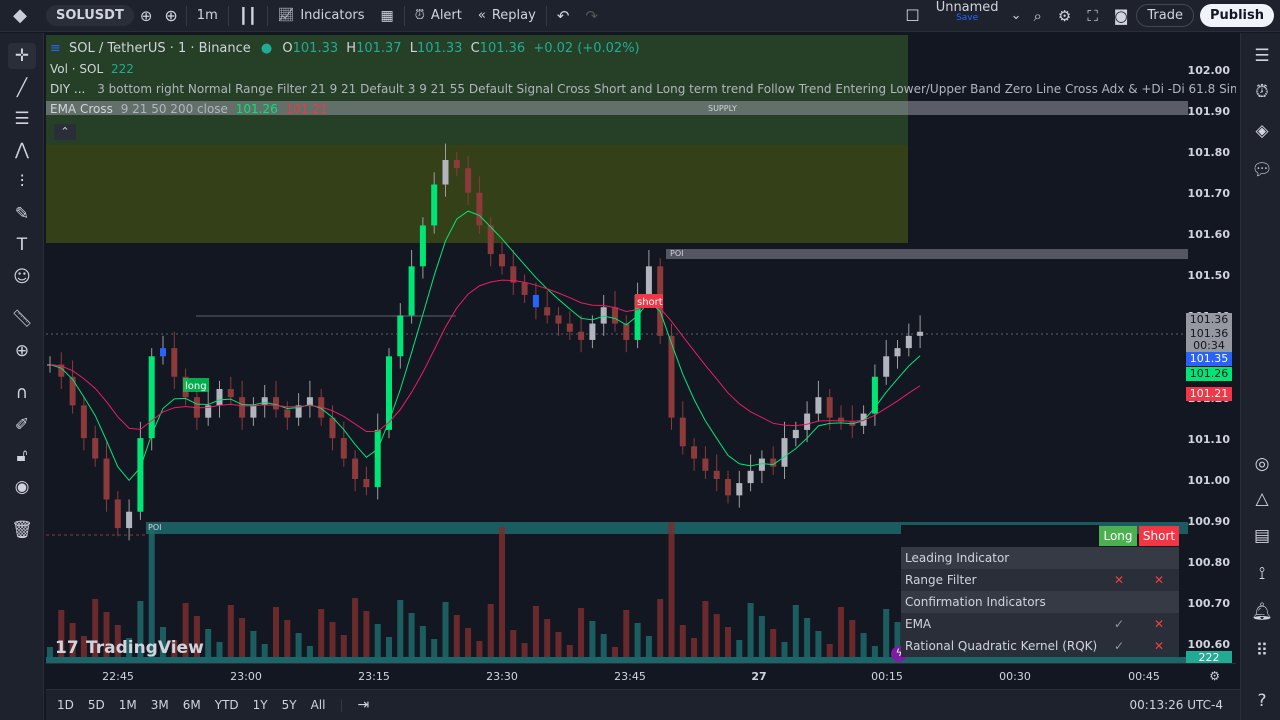  Describe the element at coordinates (1262, 651) in the screenshot. I see `apps-grid-icon: ⠿` at that location.